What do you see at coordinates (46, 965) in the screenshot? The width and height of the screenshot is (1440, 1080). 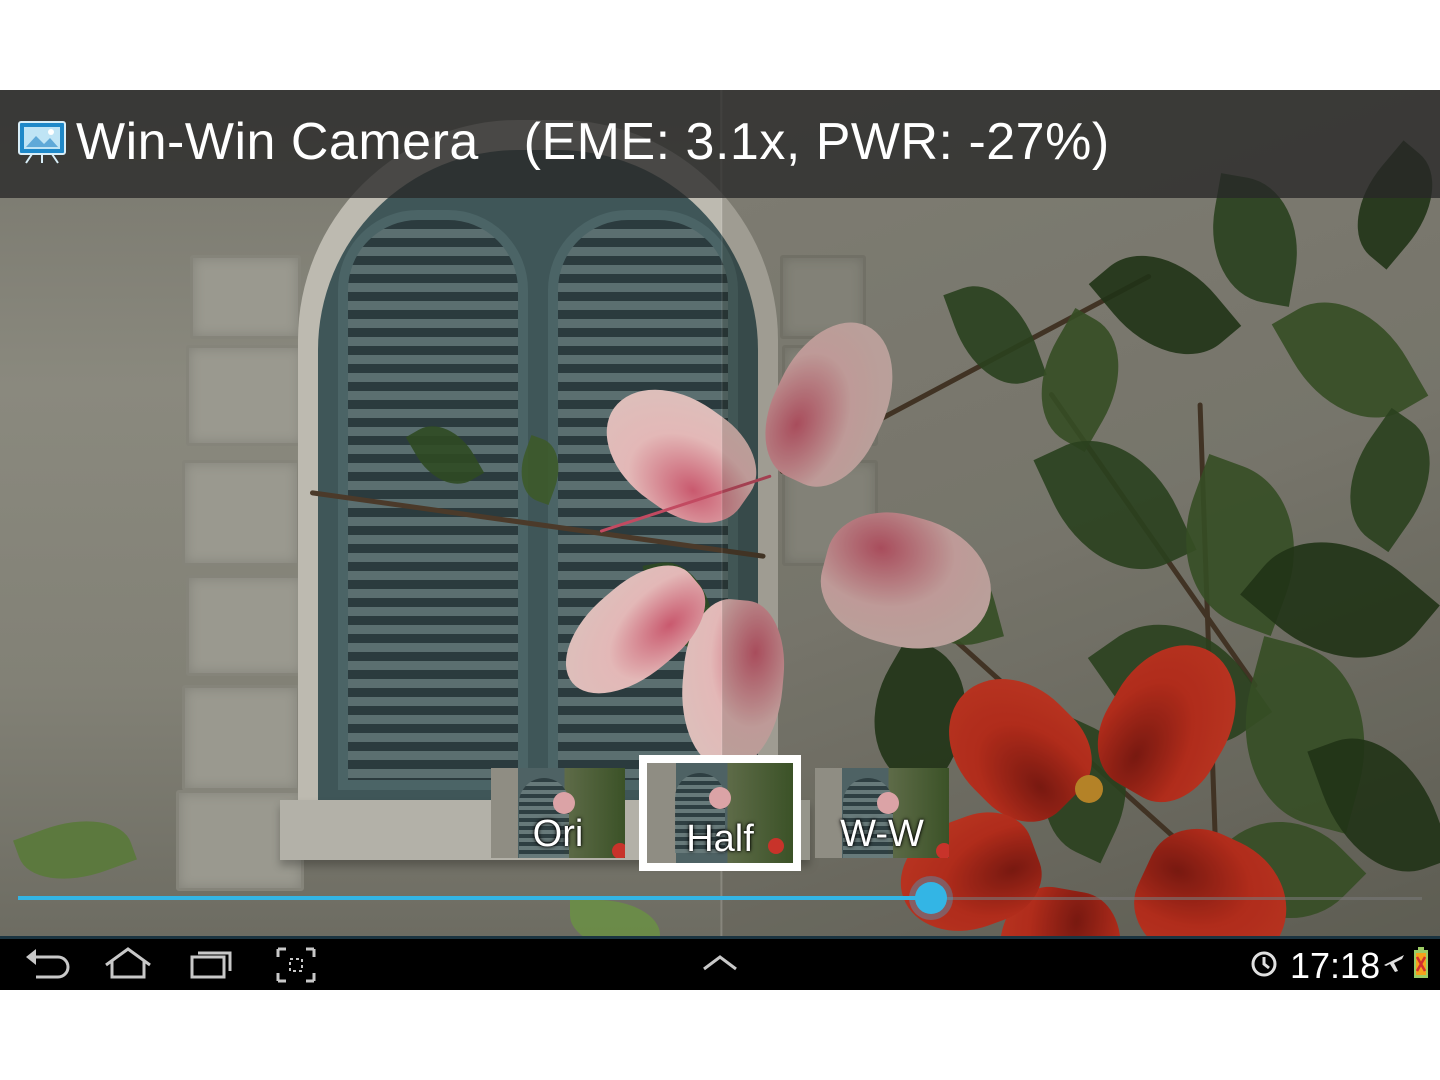 I see `back-icon` at bounding box center [46, 965].